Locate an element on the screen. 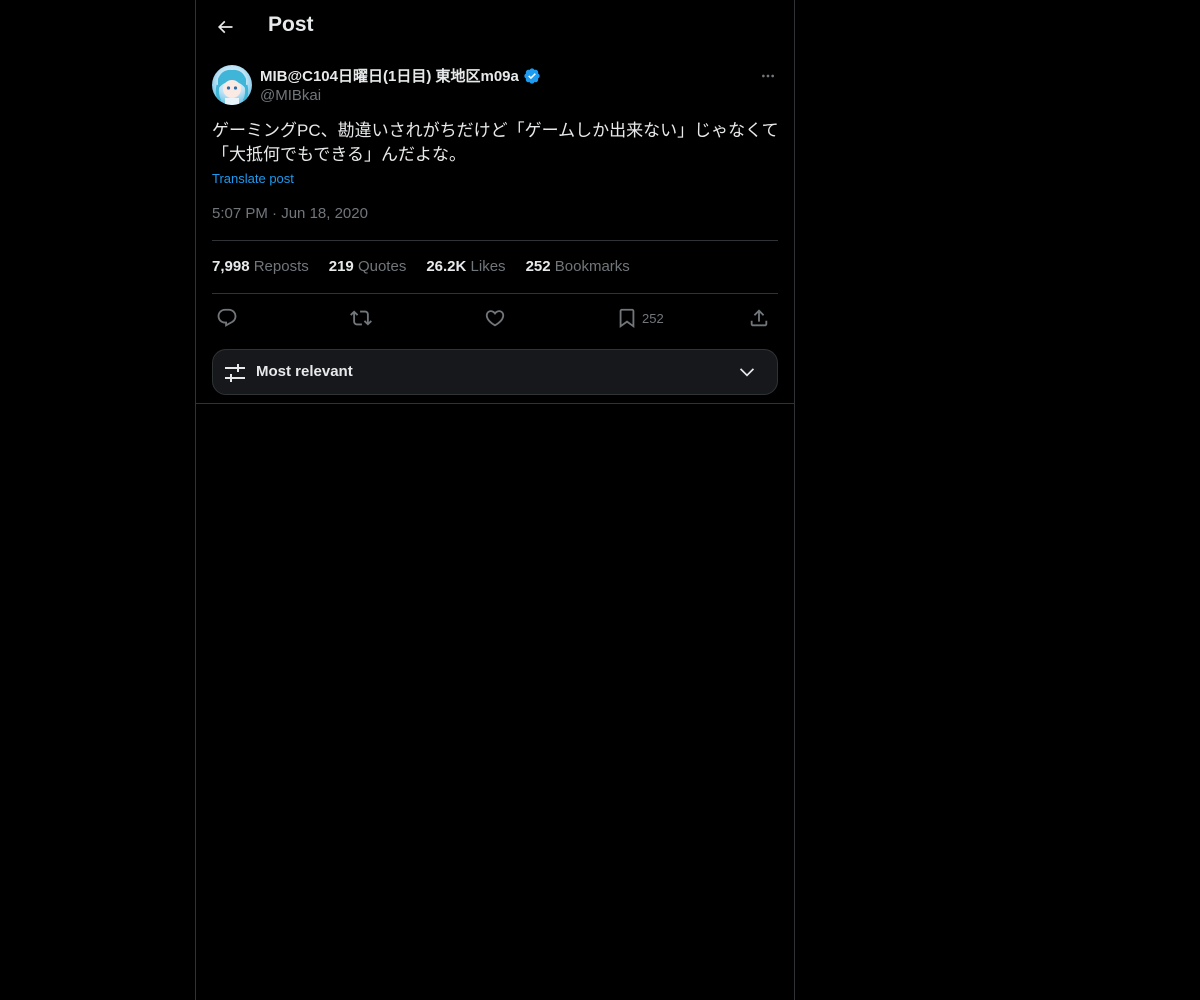 This screenshot has width=1200, height=1000. avatar-image is located at coordinates (232, 85).